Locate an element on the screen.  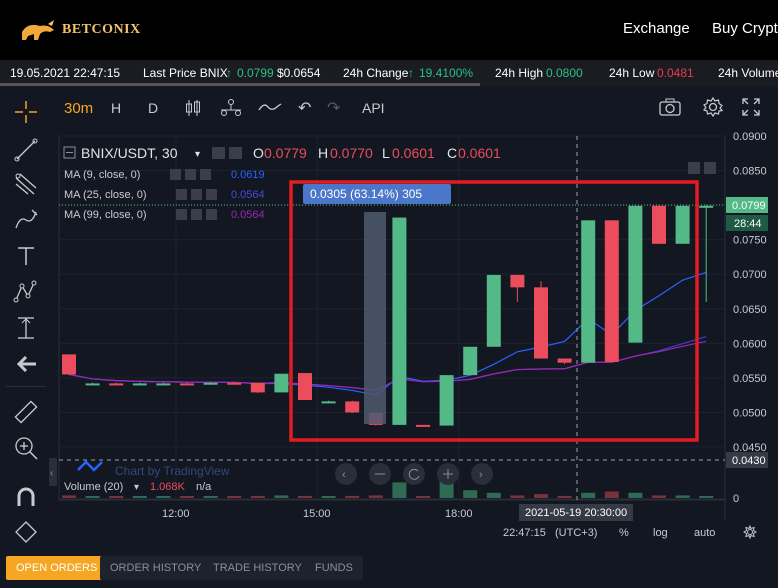
ma99-close-icon is located at coordinates (211, 214).